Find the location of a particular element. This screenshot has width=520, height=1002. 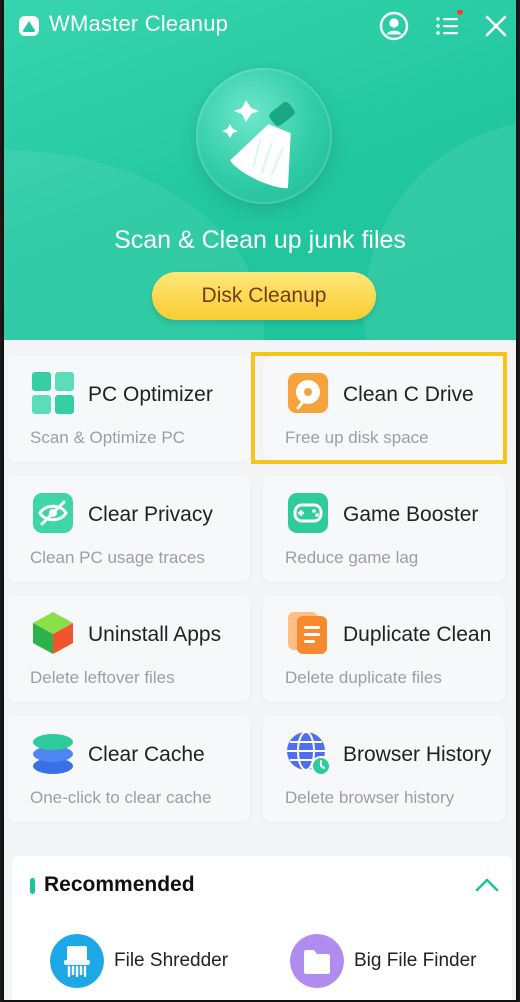

tool-uninstall-apps: Uninstall Apps Delete leftover files is located at coordinates (129, 649).